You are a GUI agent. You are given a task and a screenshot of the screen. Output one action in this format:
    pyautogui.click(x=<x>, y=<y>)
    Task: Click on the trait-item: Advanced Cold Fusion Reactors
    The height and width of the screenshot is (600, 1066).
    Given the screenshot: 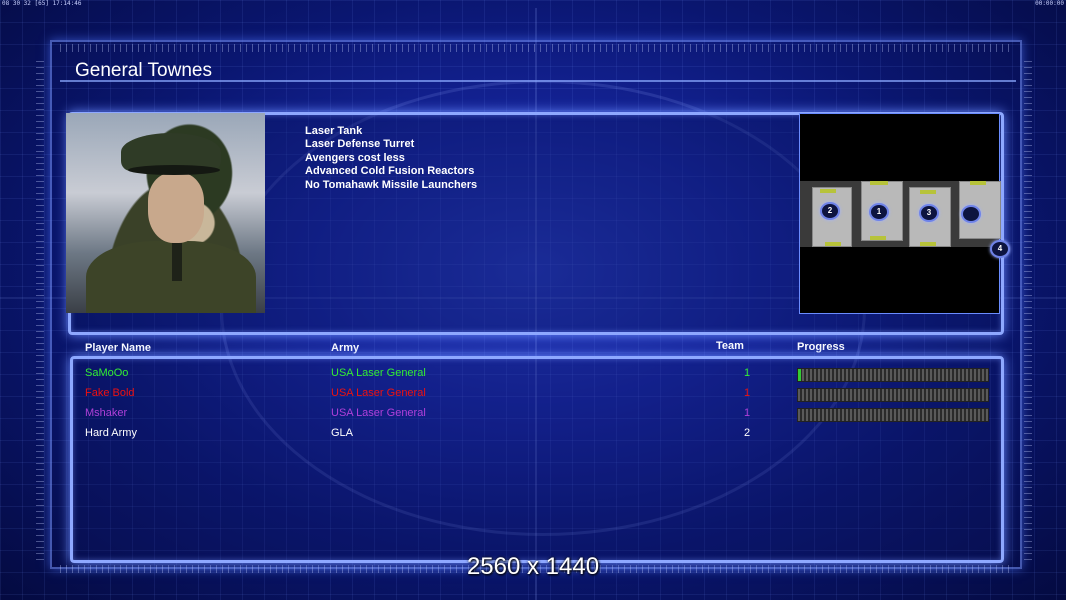 What is the action you would take?
    pyautogui.click(x=390, y=171)
    